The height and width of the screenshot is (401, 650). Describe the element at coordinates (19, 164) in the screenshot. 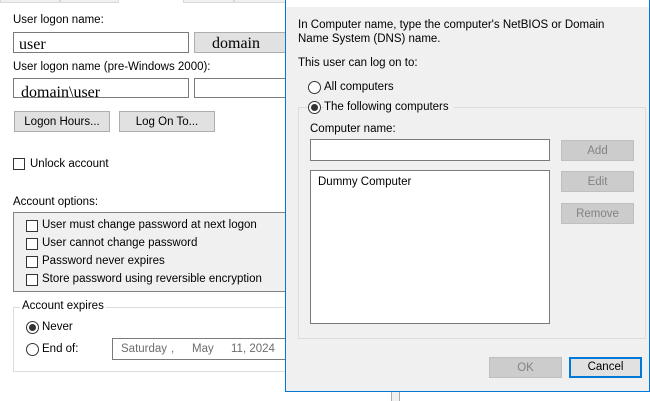

I see `unlock-account-checkbox` at that location.